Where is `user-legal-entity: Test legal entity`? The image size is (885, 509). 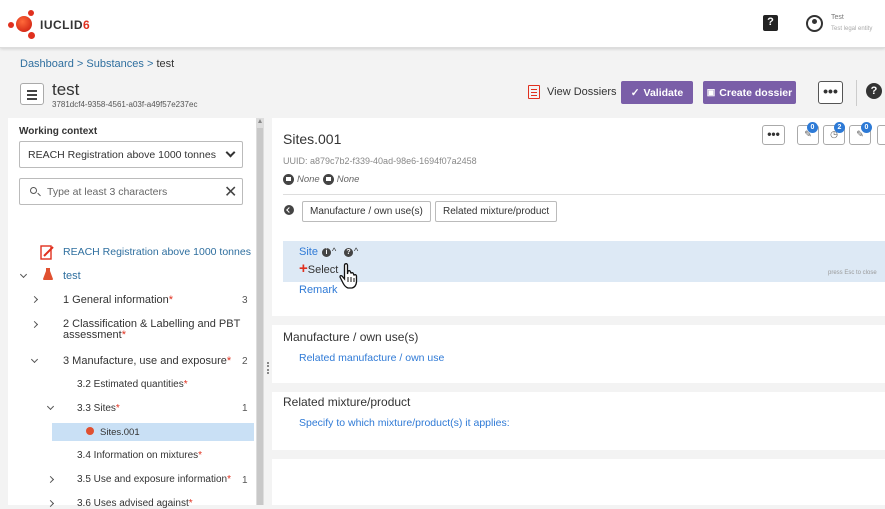
user-legal-entity: Test legal entity is located at coordinates (852, 29).